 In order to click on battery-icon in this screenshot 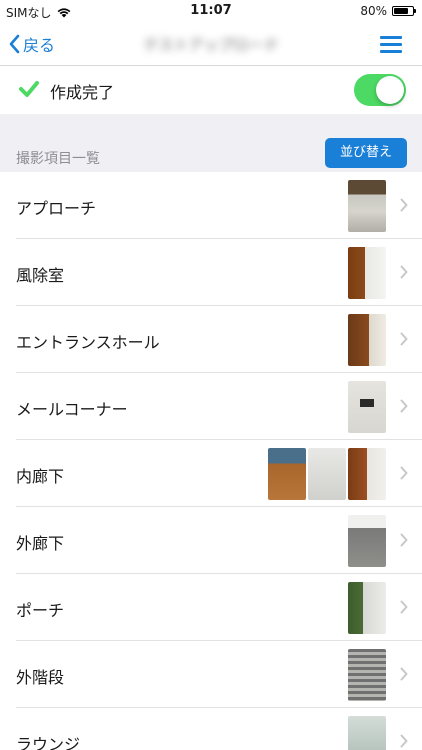, I will do `click(404, 11)`.